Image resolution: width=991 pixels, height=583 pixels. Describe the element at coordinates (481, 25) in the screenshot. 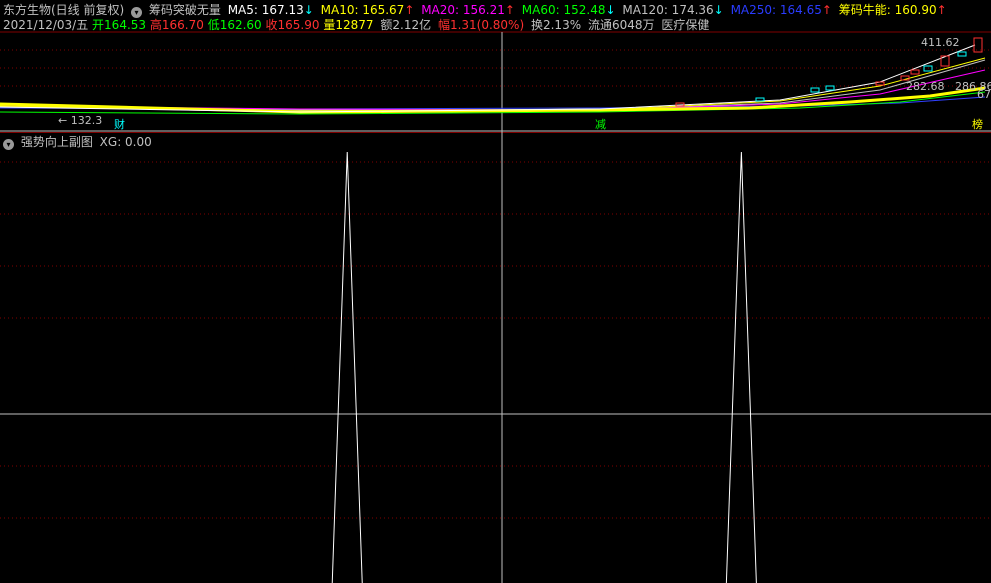

I see `quote-change: 幅1.31(0.80%)` at that location.